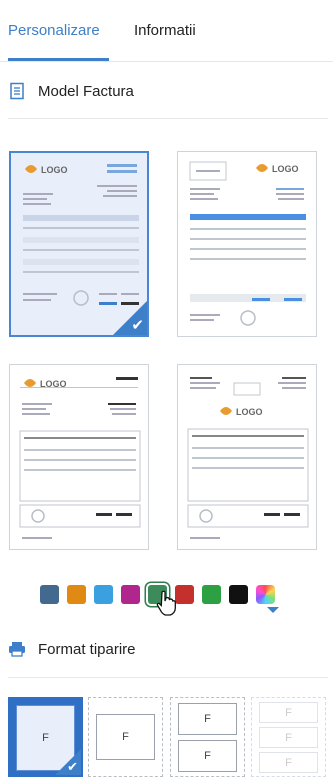  What do you see at coordinates (211, 594) in the screenshot?
I see `color-swatch-bright-green` at bounding box center [211, 594].